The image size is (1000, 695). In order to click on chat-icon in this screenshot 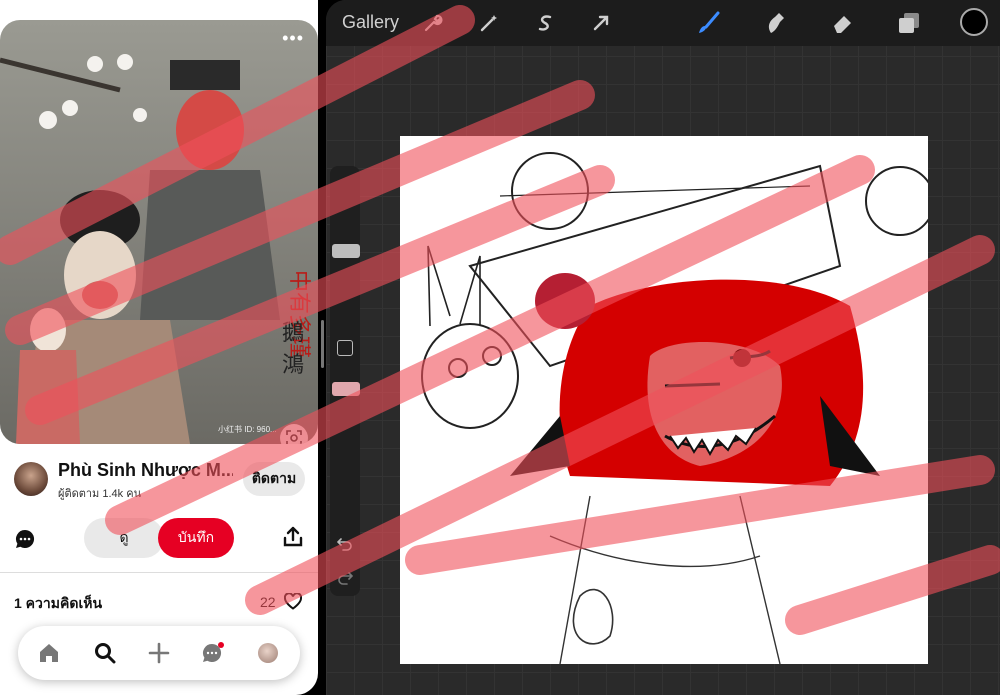, I will do `click(213, 653)`.